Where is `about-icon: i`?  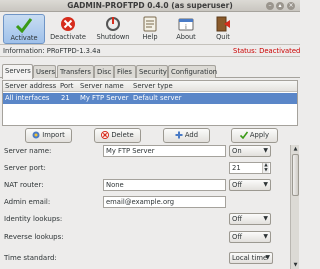 about-icon: i is located at coordinates (186, 24).